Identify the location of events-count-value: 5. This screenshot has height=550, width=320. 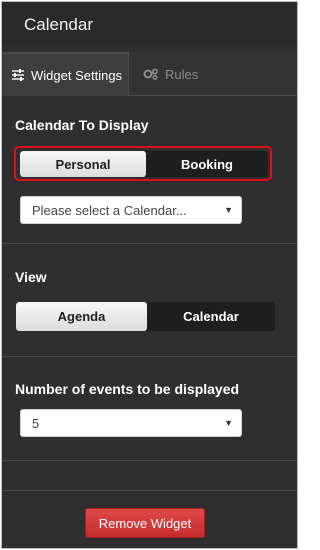
(36, 423).